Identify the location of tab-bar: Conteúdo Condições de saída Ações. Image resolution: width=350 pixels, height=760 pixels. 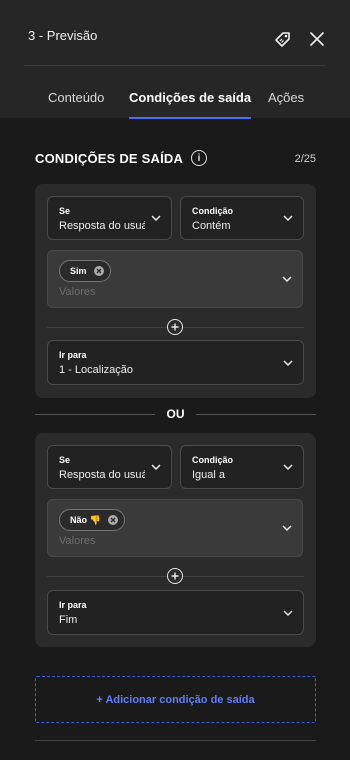
(175, 104).